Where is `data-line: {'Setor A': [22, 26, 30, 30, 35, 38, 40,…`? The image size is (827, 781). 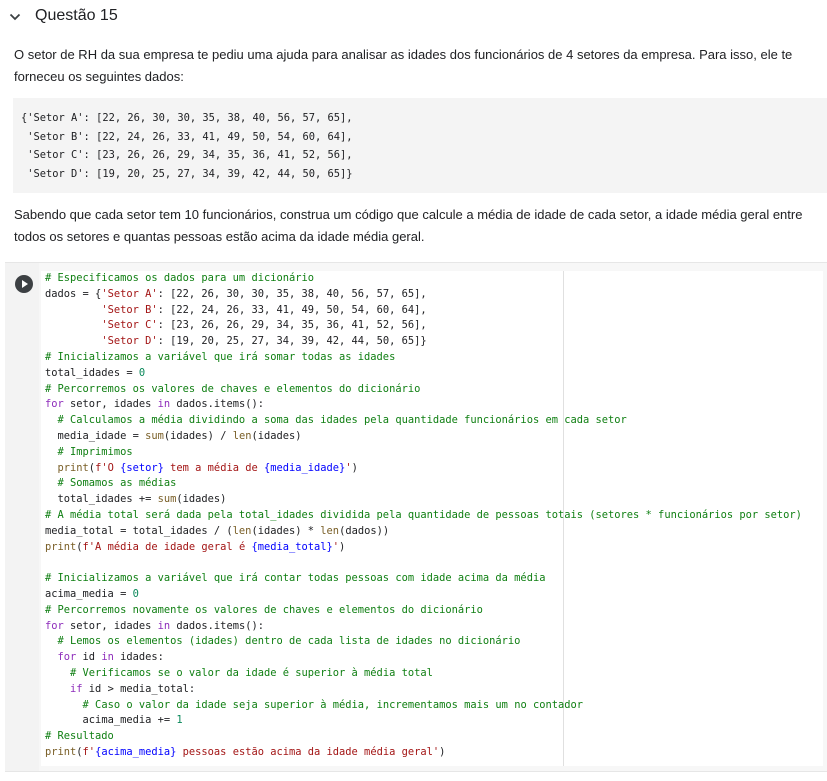
data-line: {'Setor A': [22, 26, 30, 30, 35, 38, 40,… is located at coordinates (187, 118).